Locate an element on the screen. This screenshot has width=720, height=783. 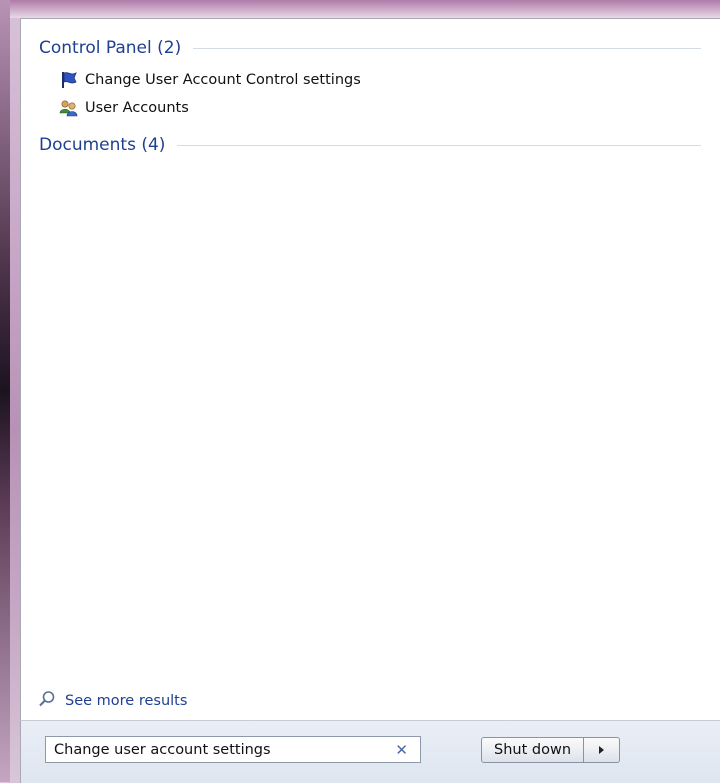
start-menu-frame is located at coordinates (365, 9).